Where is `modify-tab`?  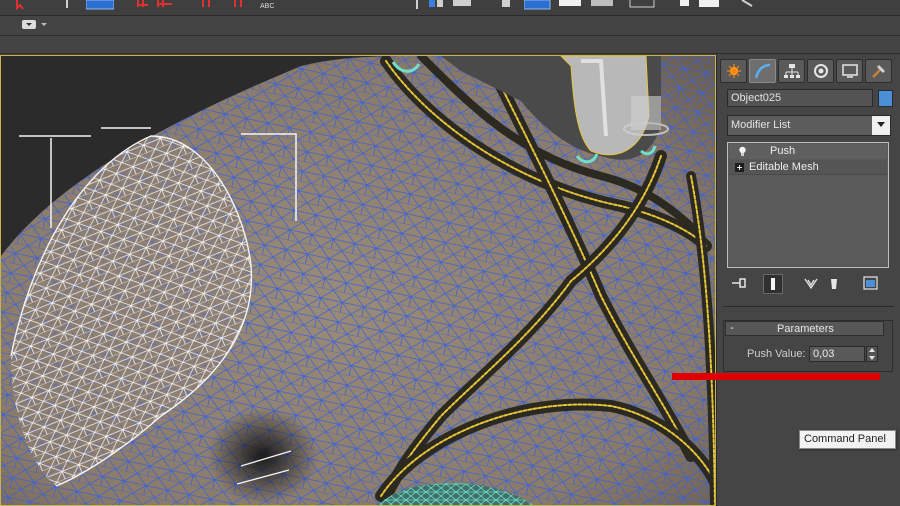
modify-tab is located at coordinates (762, 71).